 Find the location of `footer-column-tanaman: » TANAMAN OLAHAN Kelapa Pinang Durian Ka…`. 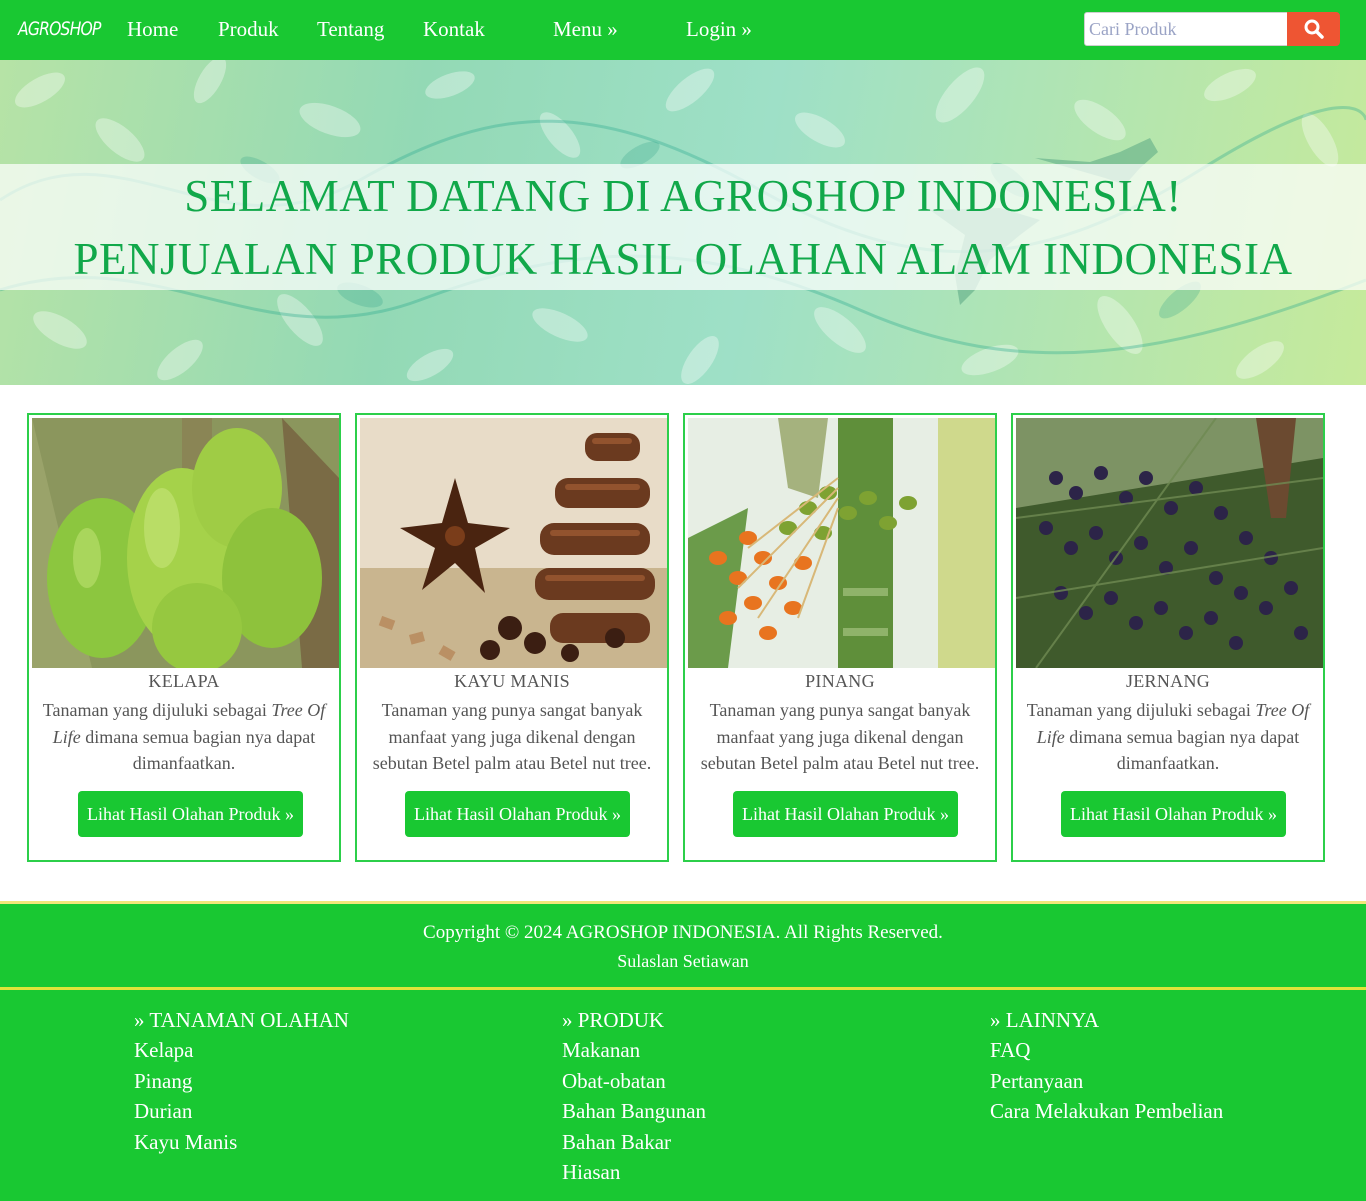

footer-column-tanaman: » TANAMAN OLAHAN Kelapa Pinang Durian Ka… is located at coordinates (241, 1084).